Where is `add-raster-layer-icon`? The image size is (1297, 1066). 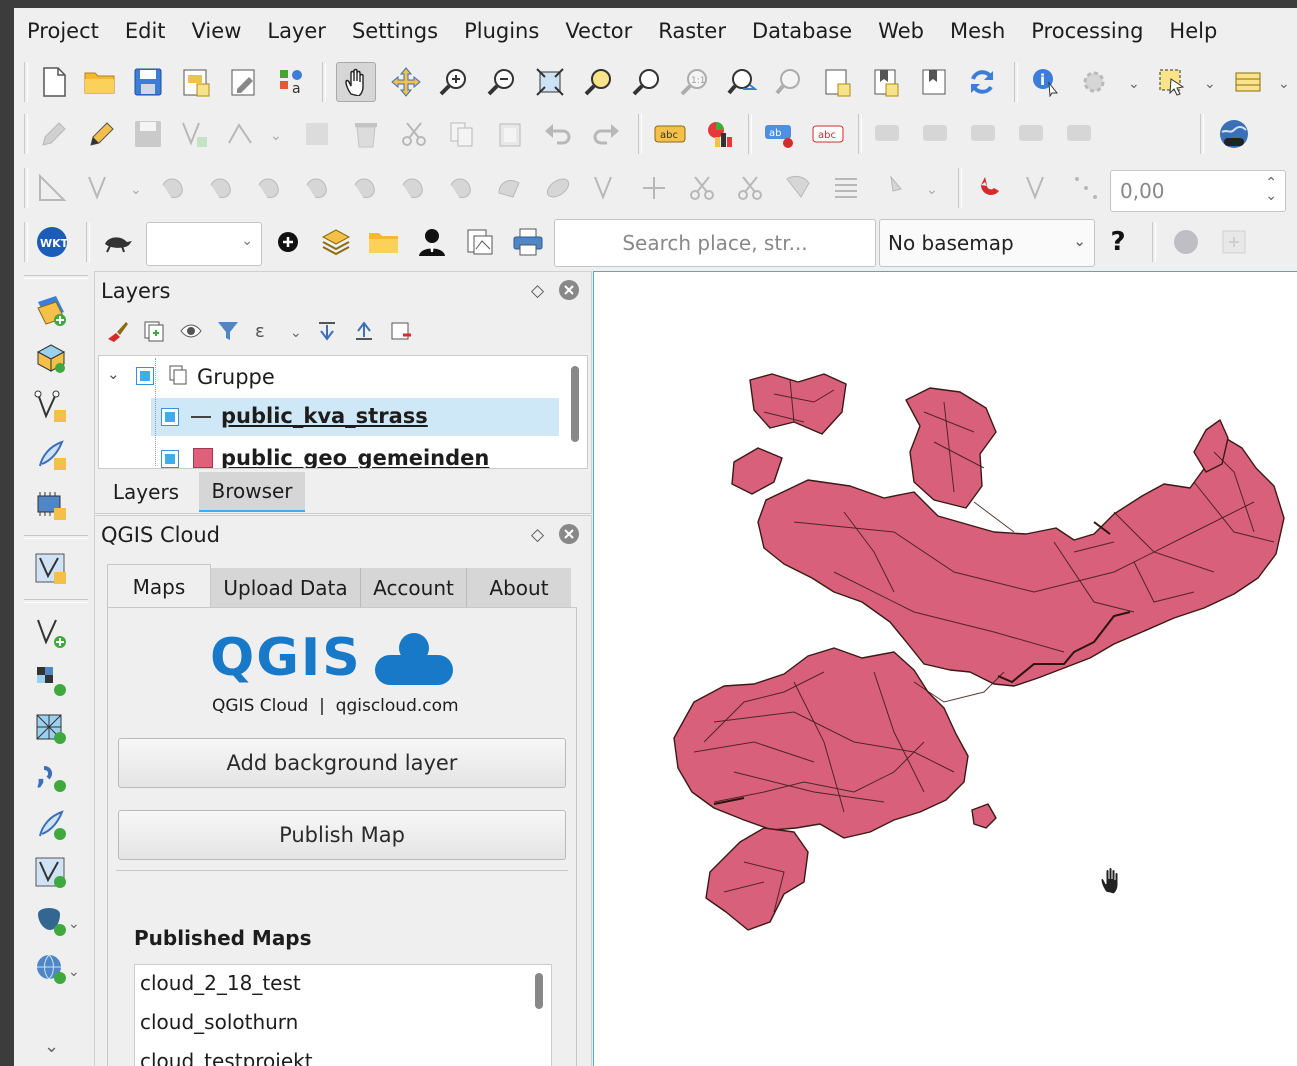 add-raster-layer-icon is located at coordinates (51, 681).